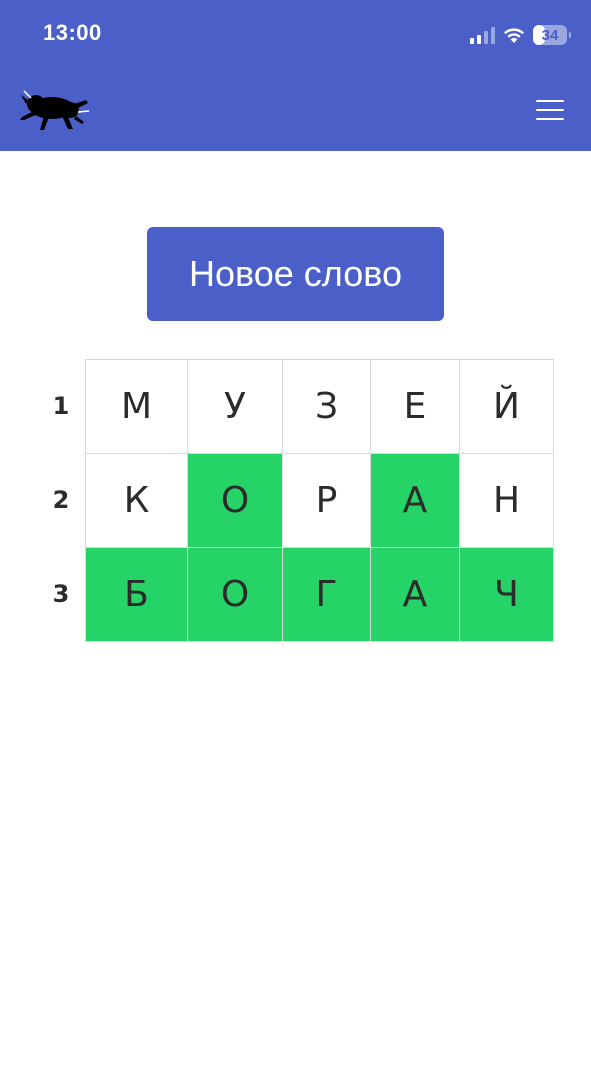 This screenshot has height=1074, width=591. Describe the element at coordinates (61, 500) in the screenshot. I see `row-number: 2` at that location.